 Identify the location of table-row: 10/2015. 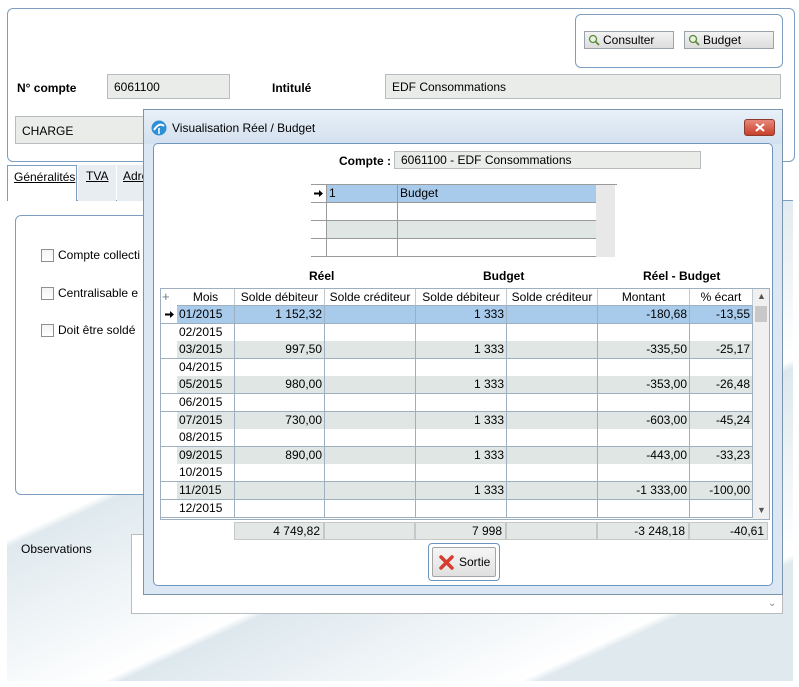
(457, 473).